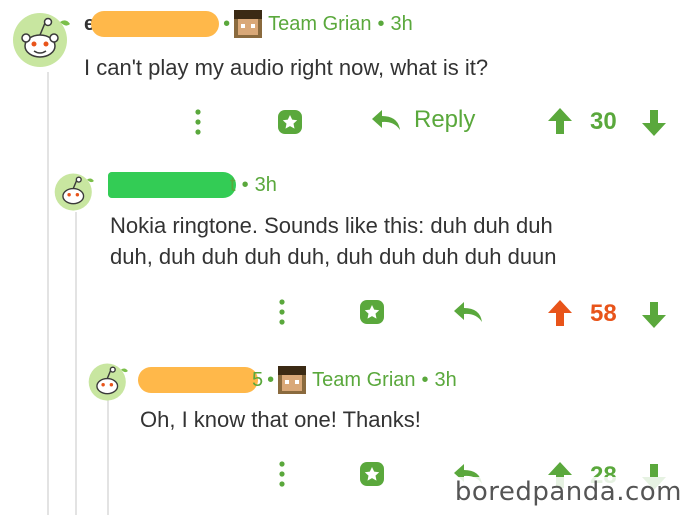 This screenshot has height=515, width=700. I want to click on username: e, so click(152, 24).